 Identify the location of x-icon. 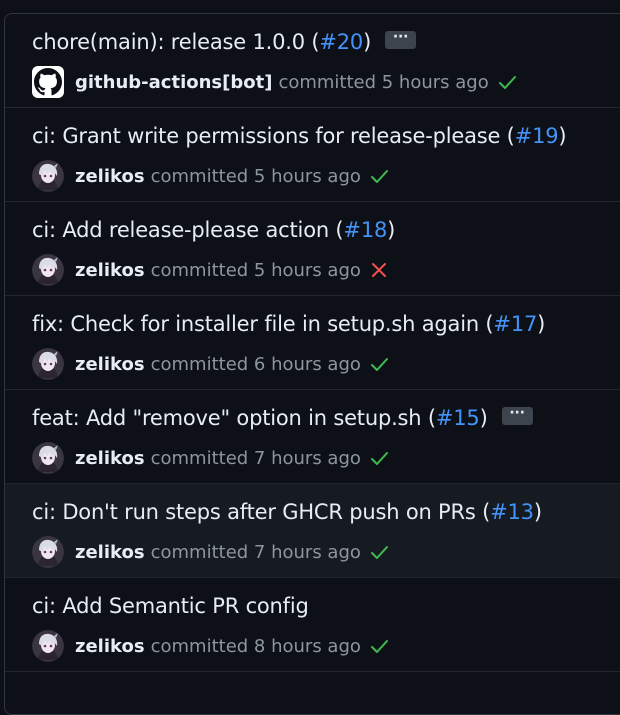
(379, 270).